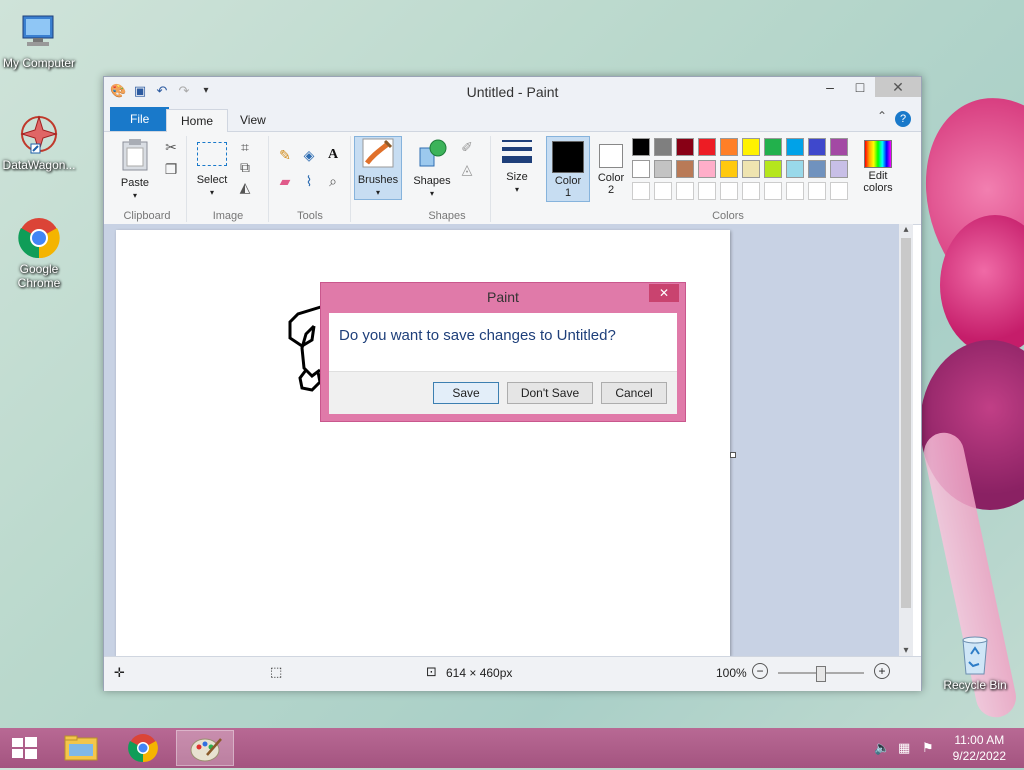 The height and width of the screenshot is (770, 1024). What do you see at coordinates (830, 87) in the screenshot?
I see `minimize-button: –` at bounding box center [830, 87].